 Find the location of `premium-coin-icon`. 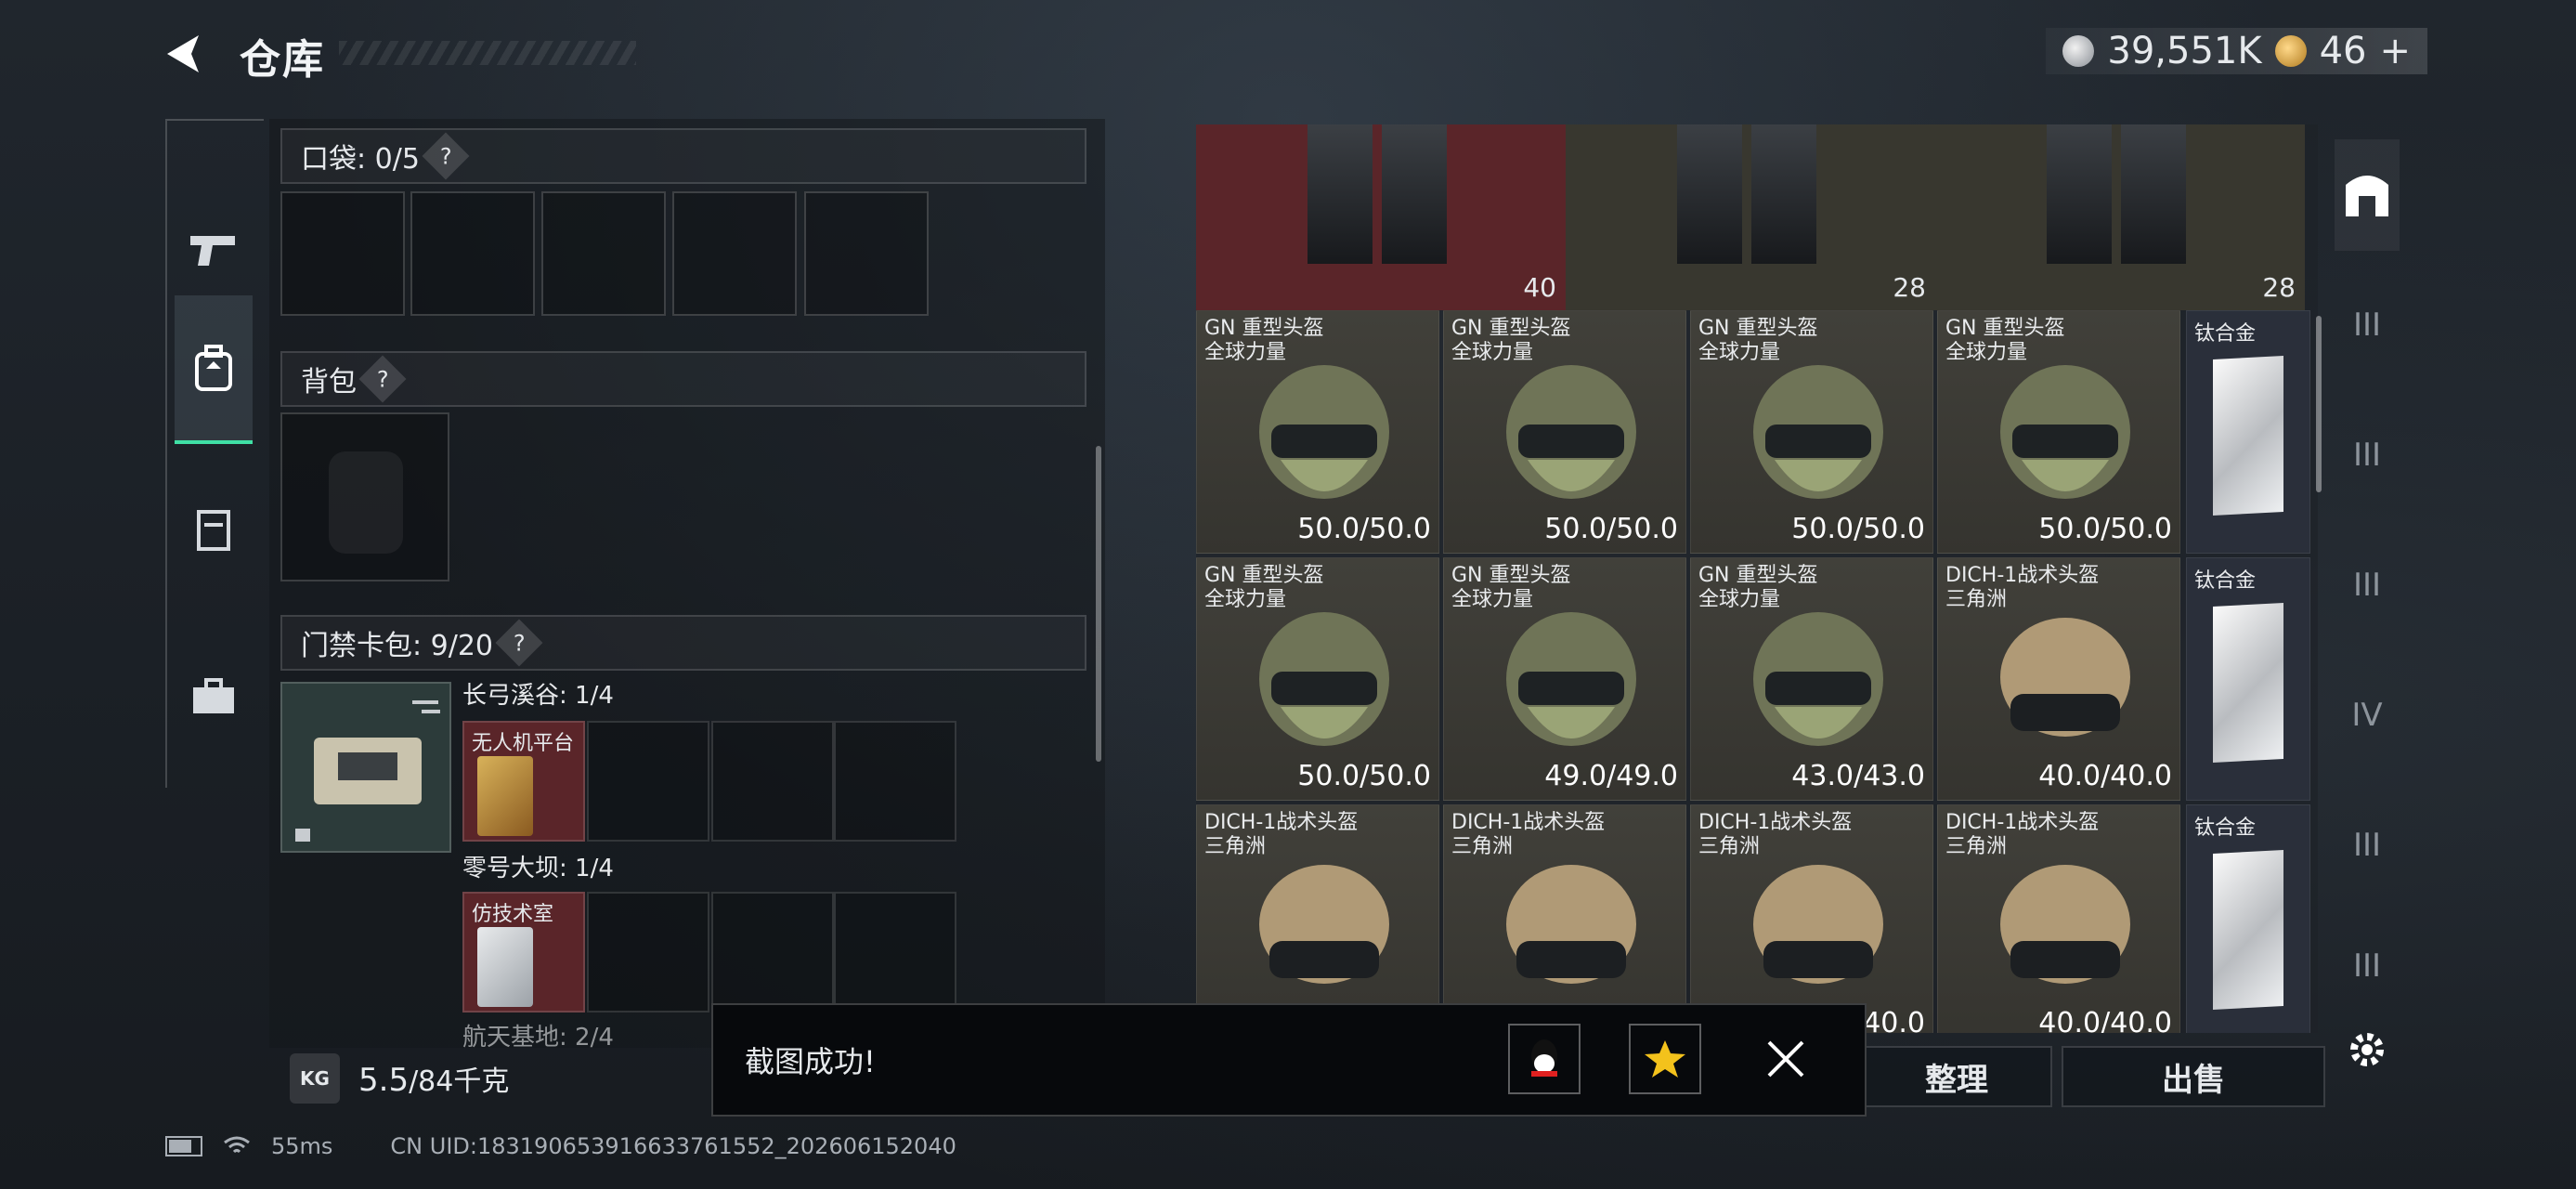

premium-coin-icon is located at coordinates (2290, 51).